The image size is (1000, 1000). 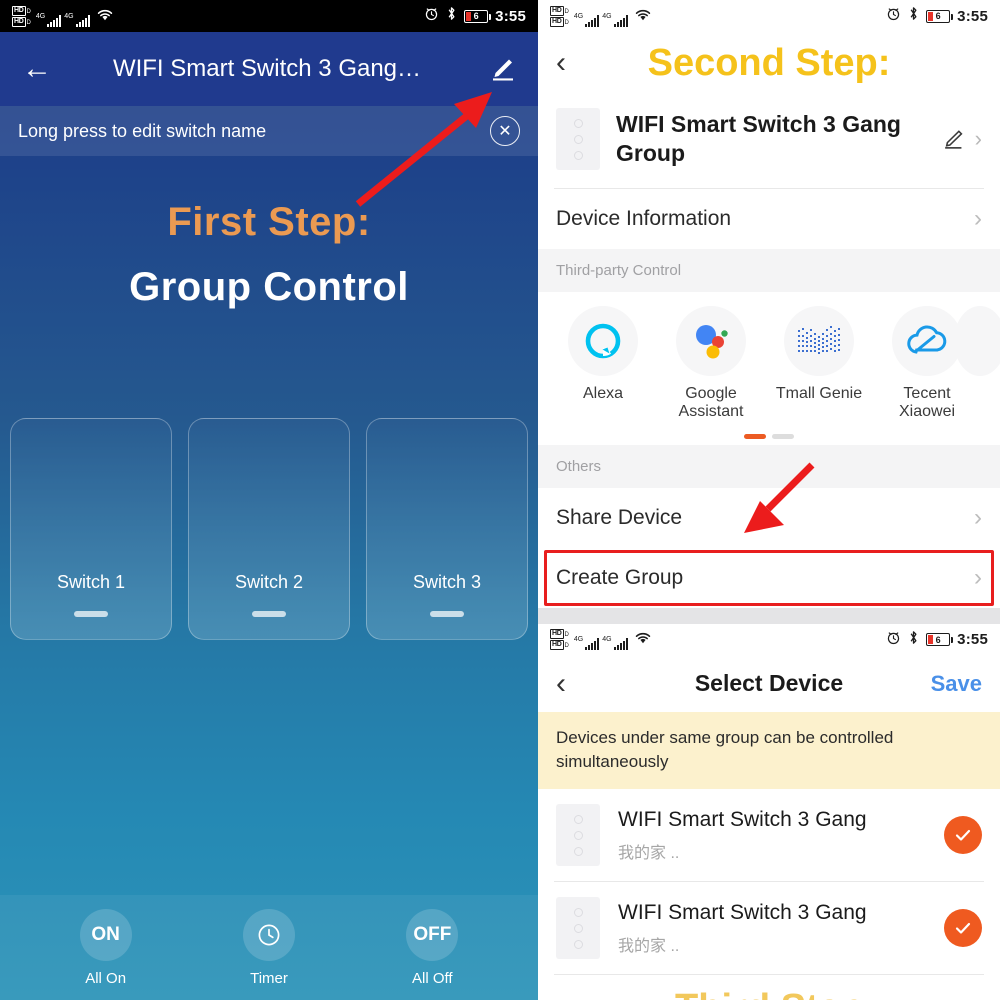 I want to click on device-name: WIFI Smart Switch 3 Gang Group, so click(x=758, y=138).